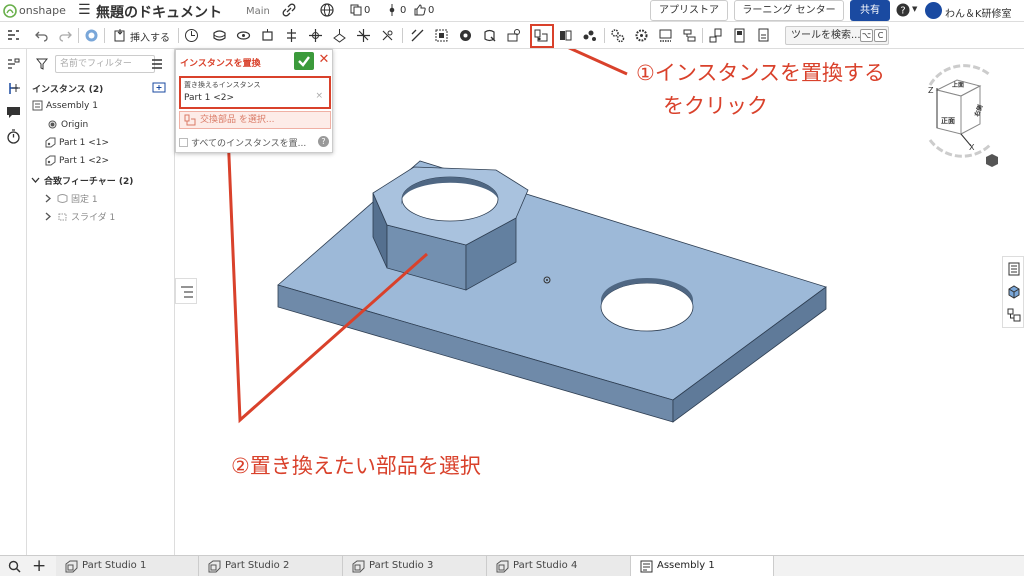 The height and width of the screenshot is (576, 1024). I want to click on chevron-right-icon, so click(48, 216).